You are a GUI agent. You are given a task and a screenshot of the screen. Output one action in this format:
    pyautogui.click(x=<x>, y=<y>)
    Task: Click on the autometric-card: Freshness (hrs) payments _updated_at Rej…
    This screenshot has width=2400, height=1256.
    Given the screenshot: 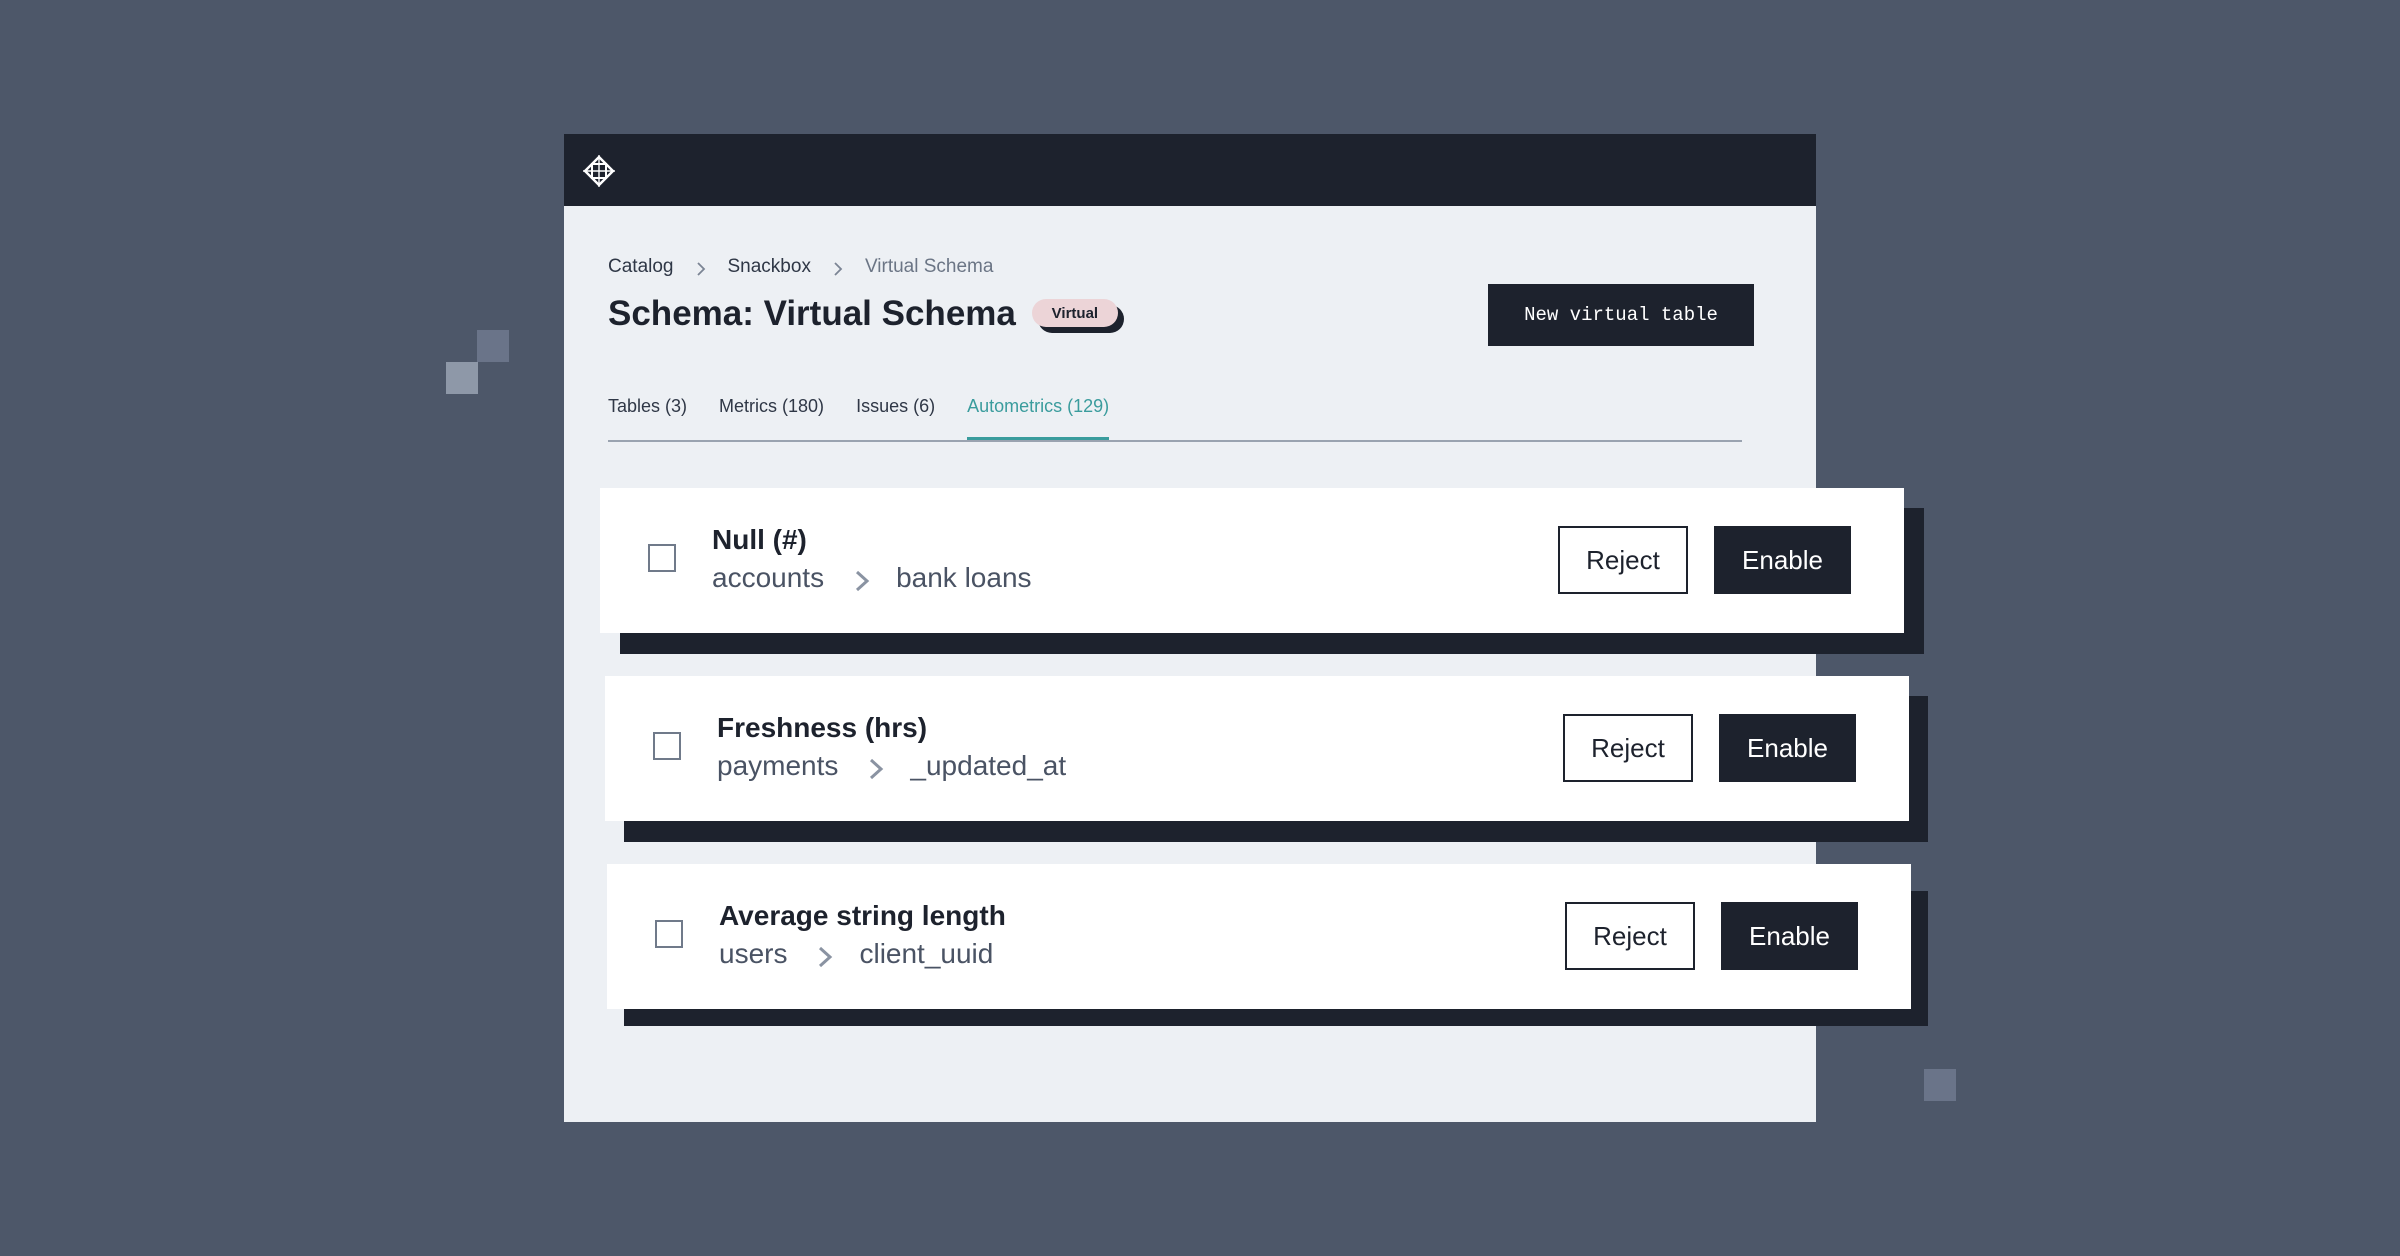 What is the action you would take?
    pyautogui.click(x=1257, y=748)
    